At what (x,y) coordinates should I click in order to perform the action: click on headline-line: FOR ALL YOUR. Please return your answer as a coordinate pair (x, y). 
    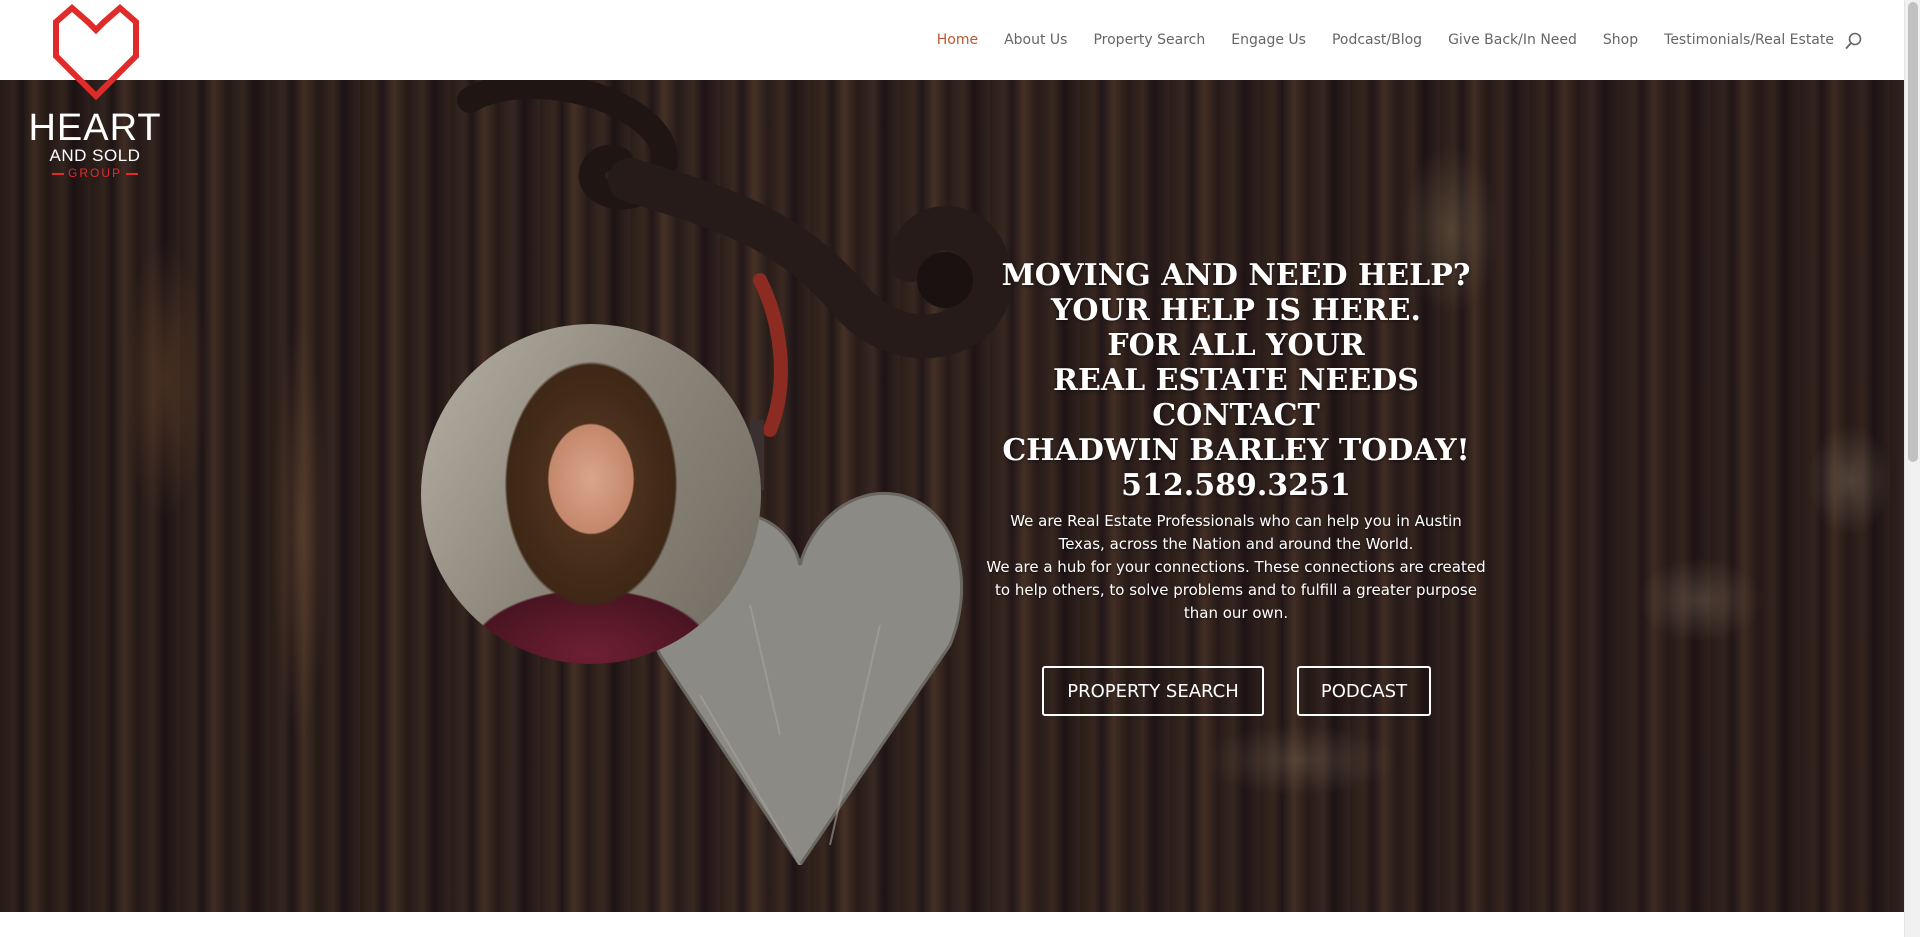
    Looking at the image, I should click on (1236, 345).